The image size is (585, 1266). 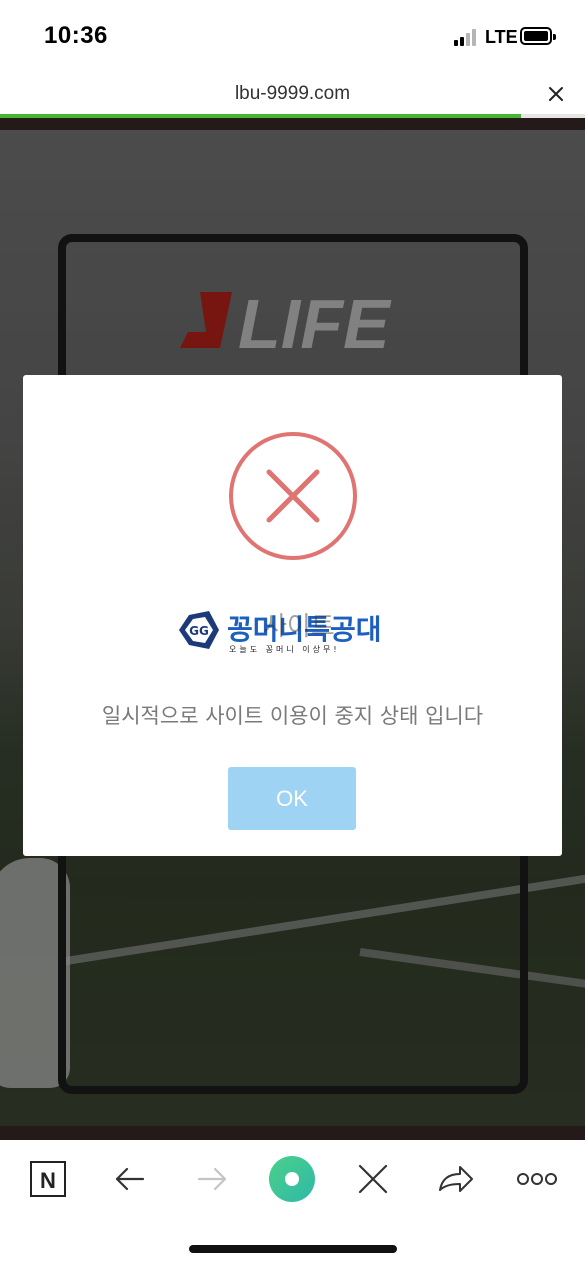 I want to click on svg-text: GG, so click(x=199, y=631).